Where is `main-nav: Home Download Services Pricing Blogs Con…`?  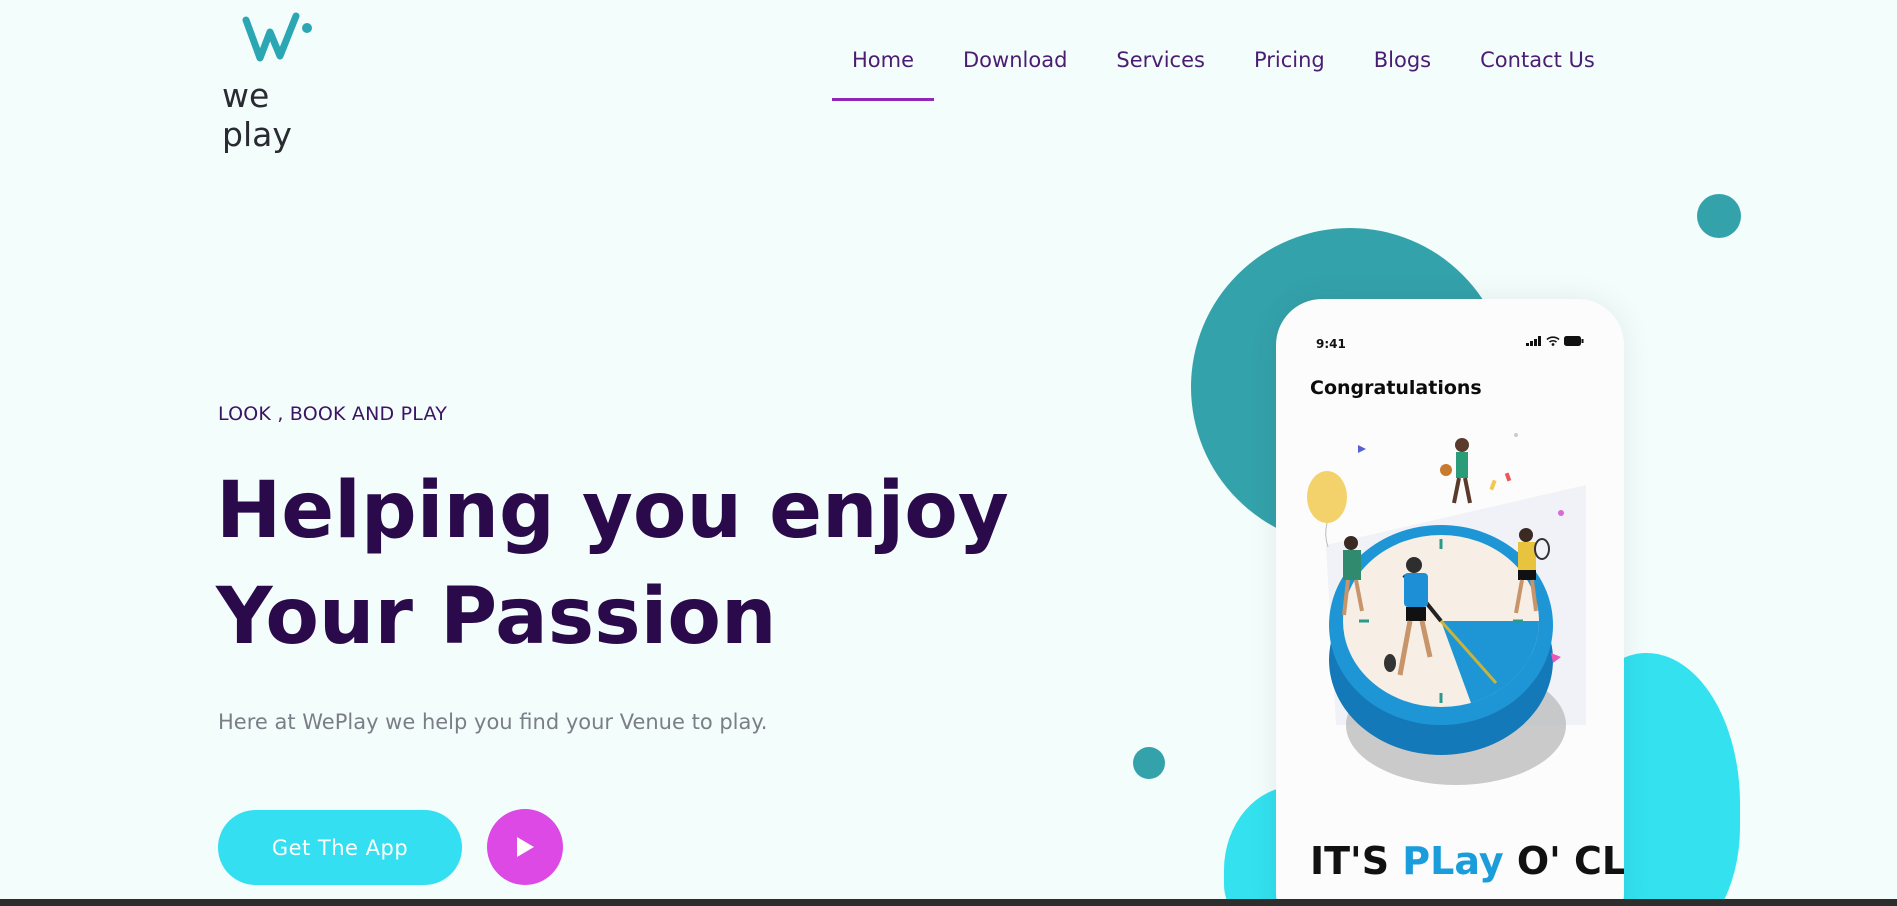
main-nav: Home Download Services Pricing Blogs Con… is located at coordinates (1227, 74).